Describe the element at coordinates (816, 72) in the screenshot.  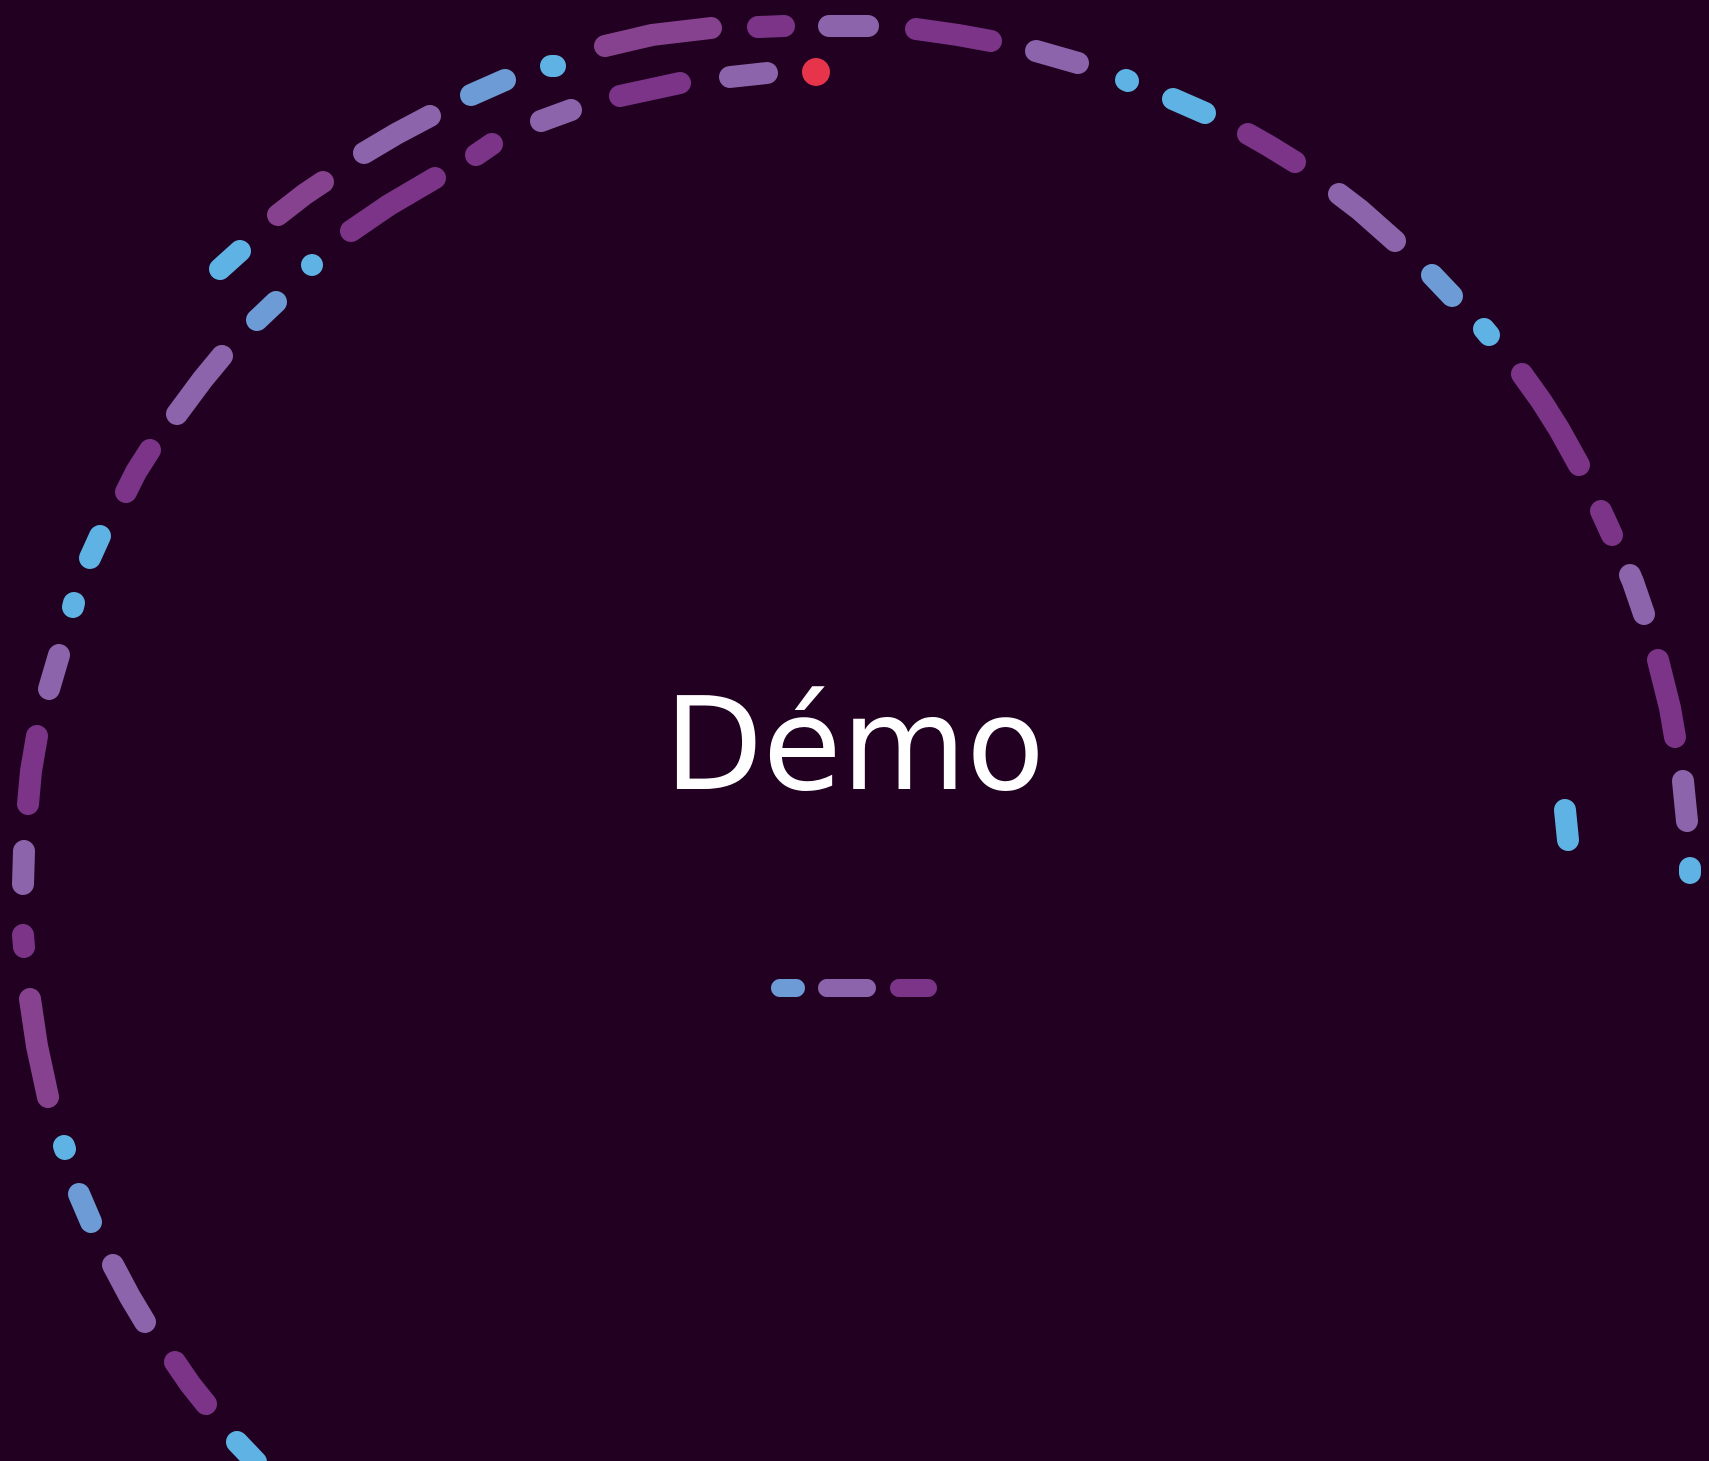
I see `status-dot` at that location.